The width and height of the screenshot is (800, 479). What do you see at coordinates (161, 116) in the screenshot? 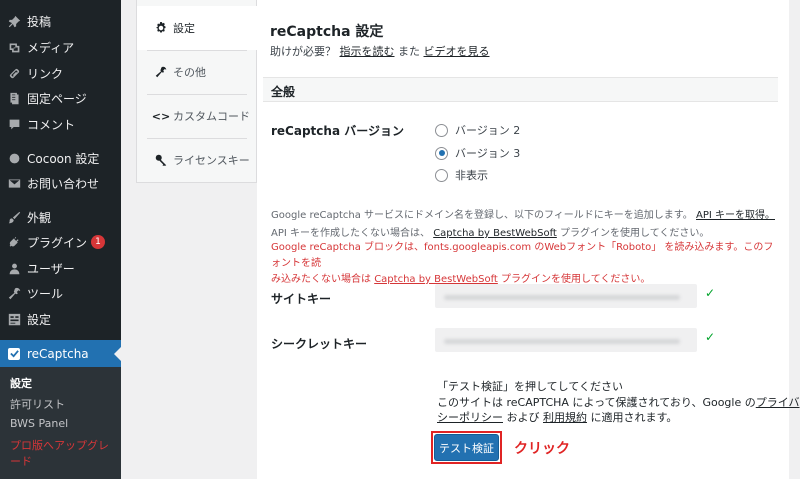
I see `code-icon: <>` at bounding box center [161, 116].